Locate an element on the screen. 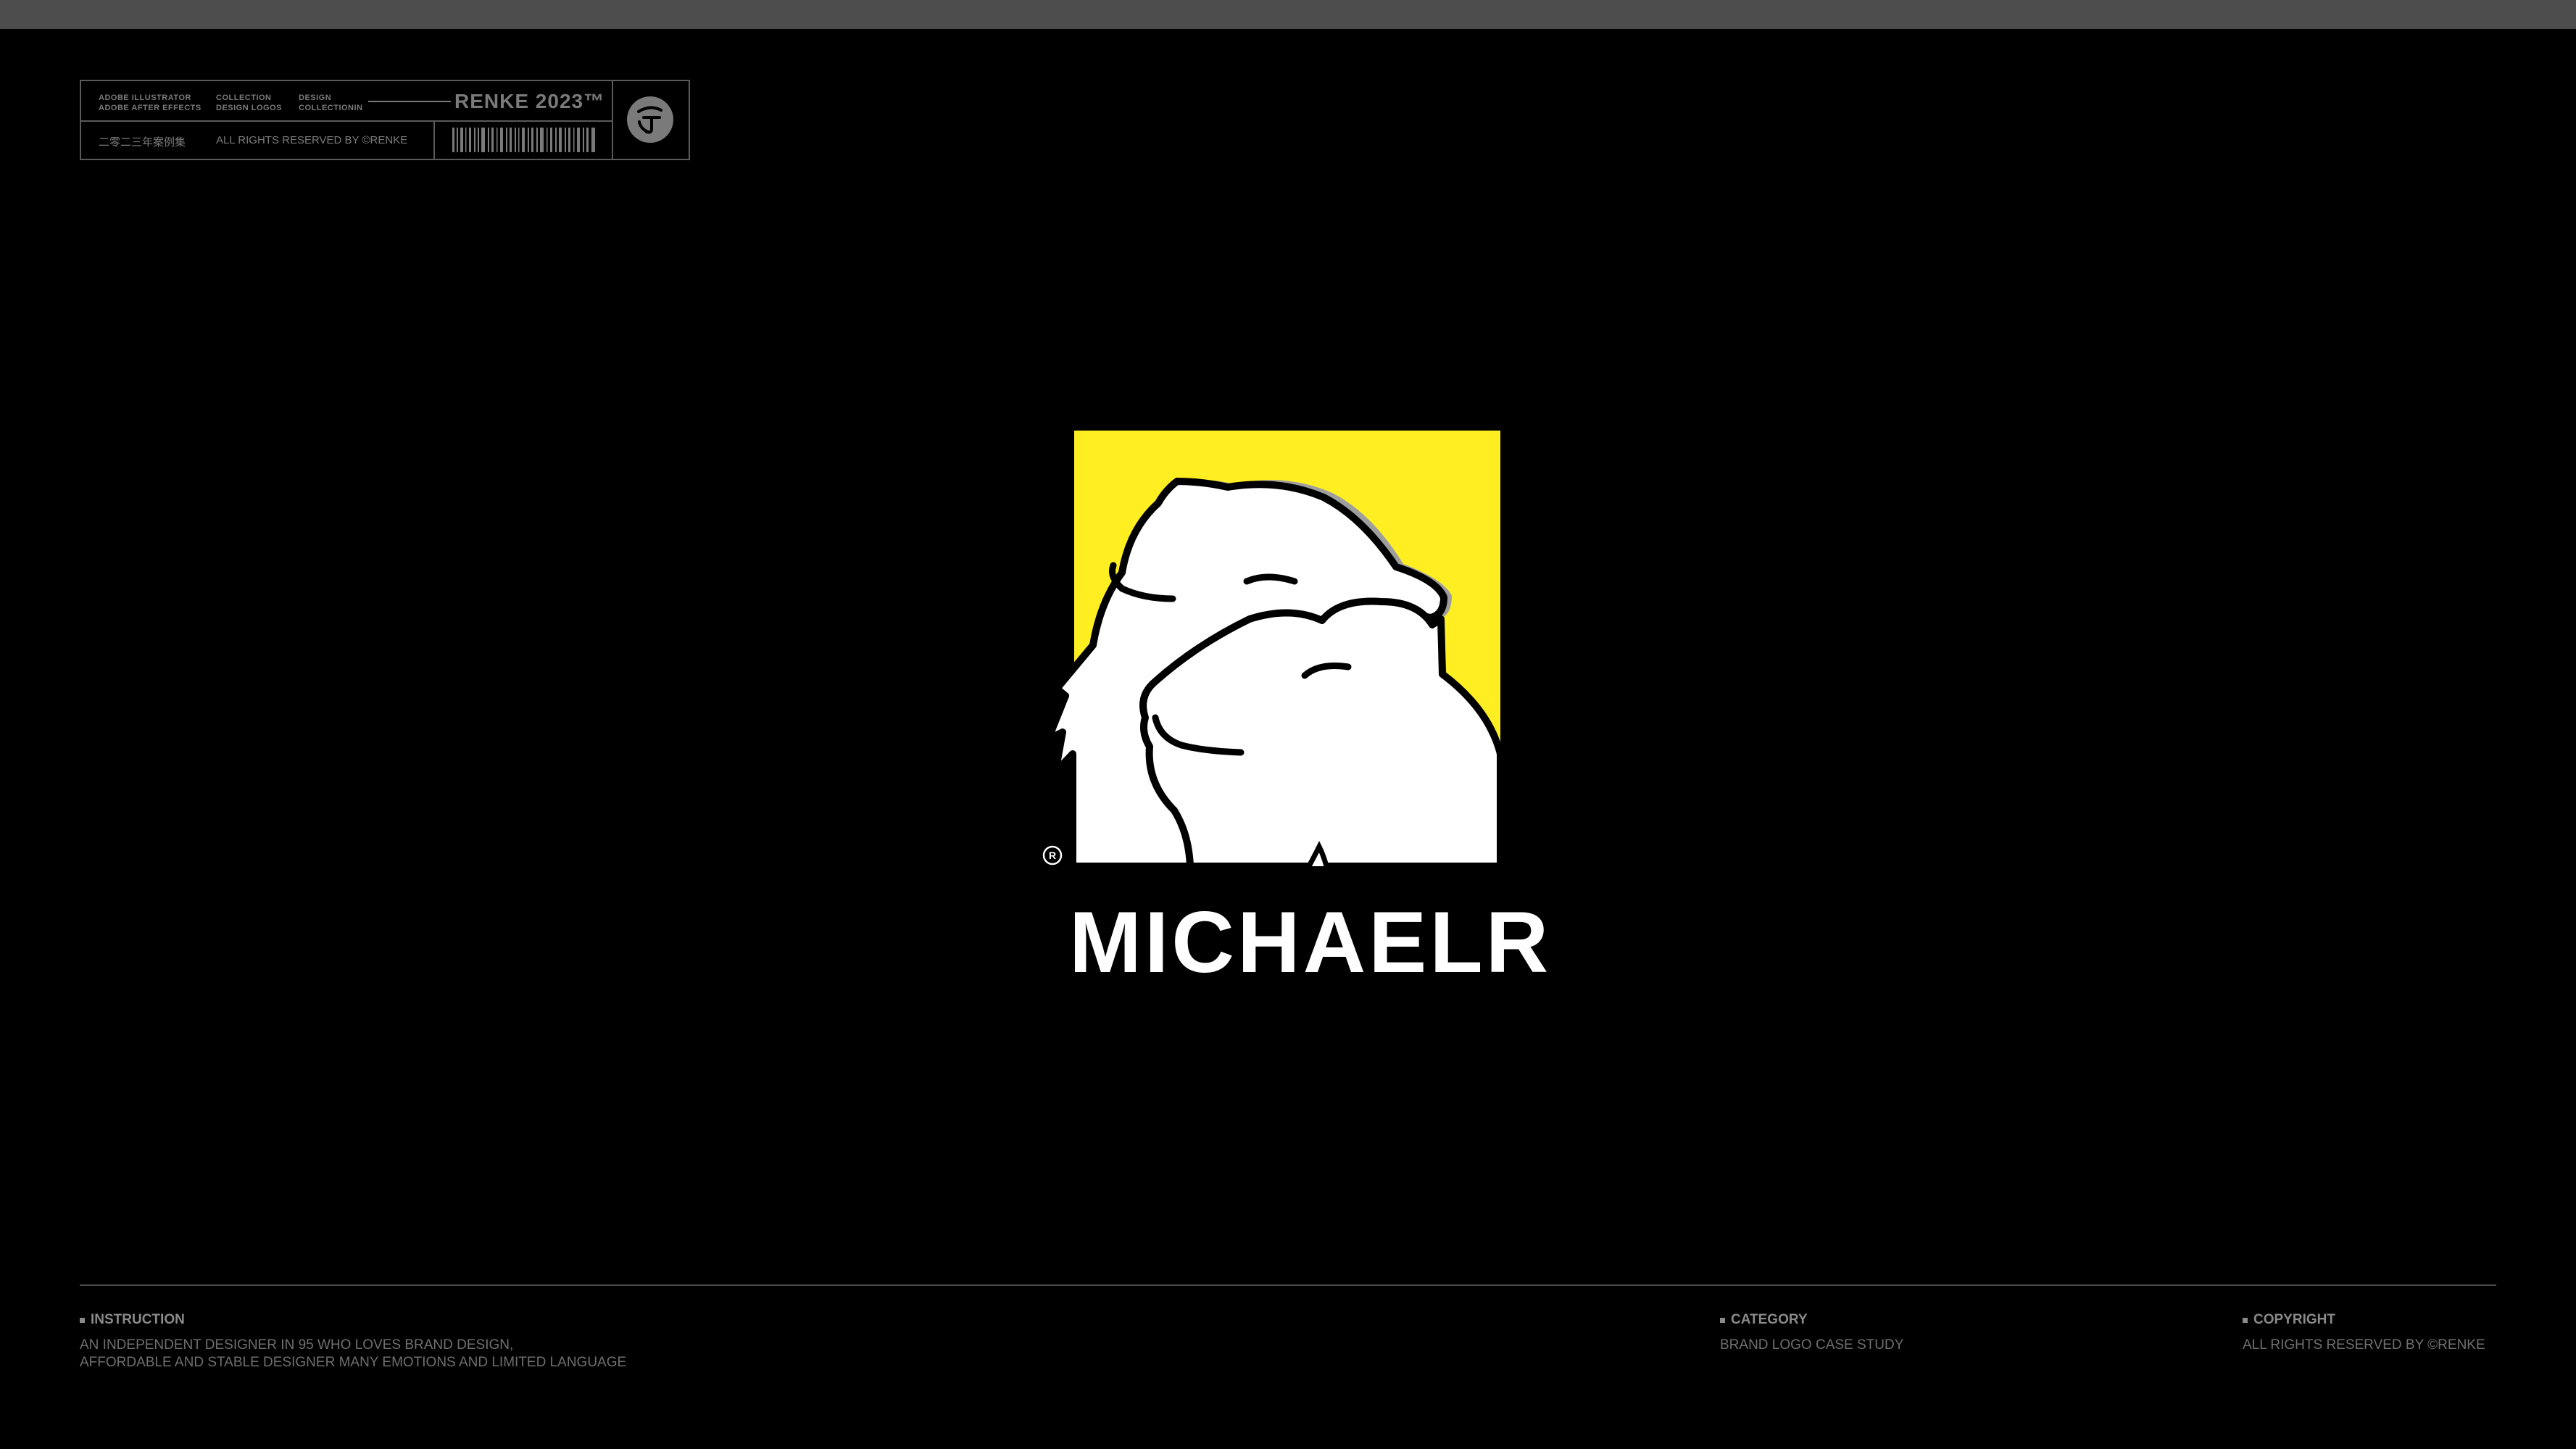  wolf-logo-icon is located at coordinates (1274, 650).